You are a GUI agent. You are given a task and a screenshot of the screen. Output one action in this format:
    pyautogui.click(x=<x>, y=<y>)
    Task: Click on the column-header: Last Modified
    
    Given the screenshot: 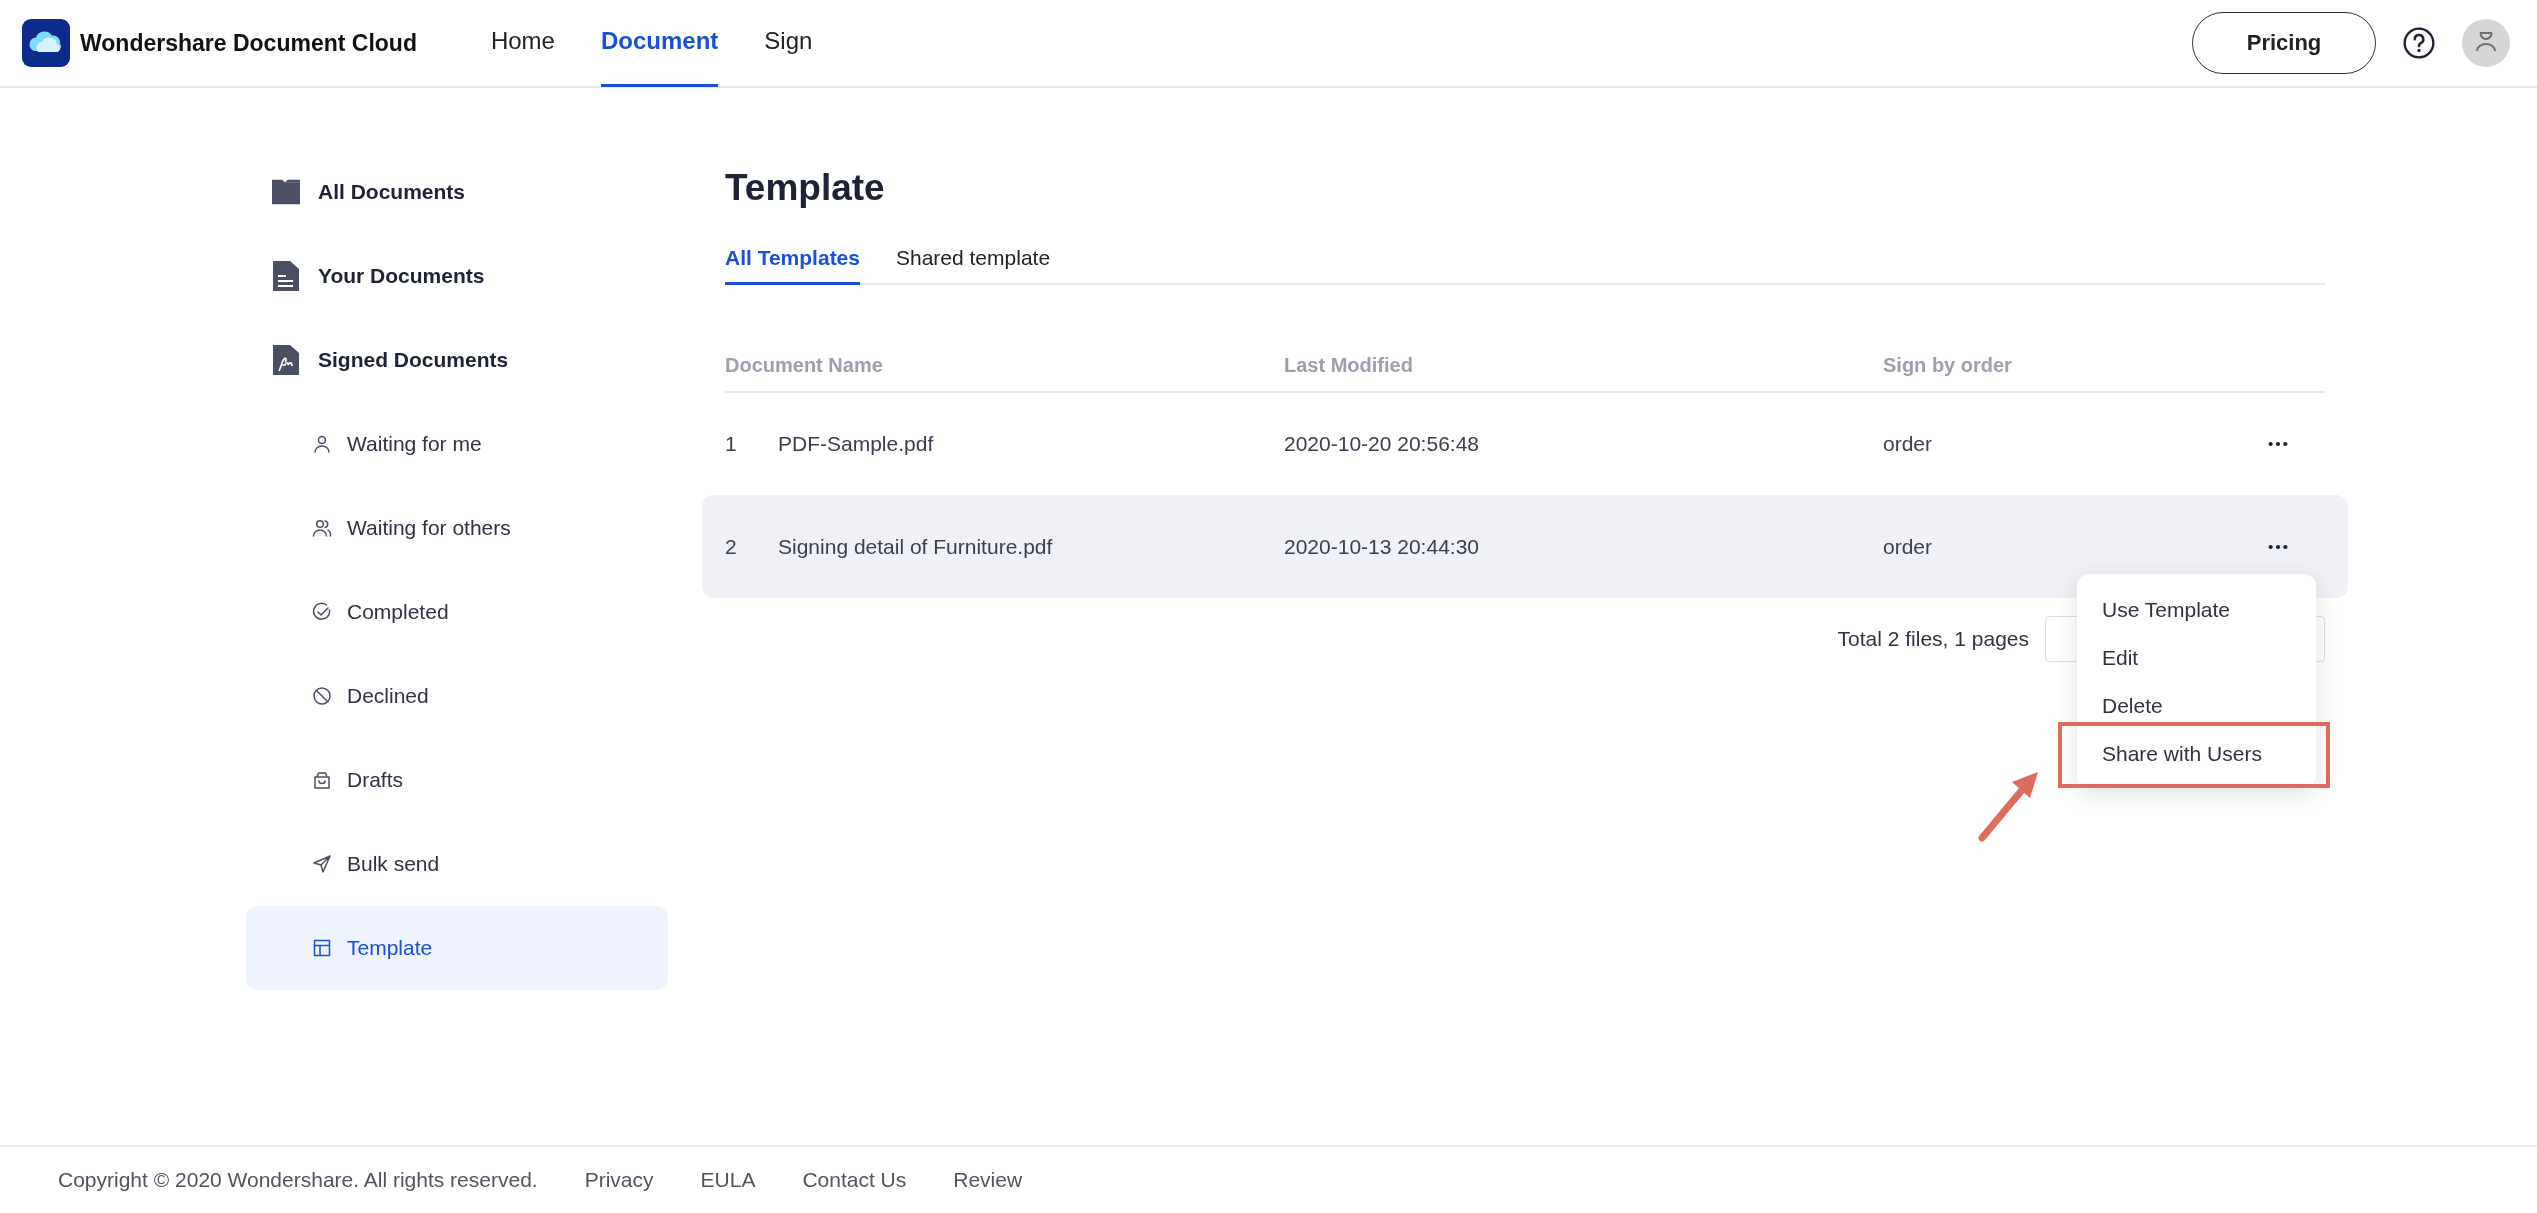 What is the action you would take?
    pyautogui.click(x=1349, y=365)
    